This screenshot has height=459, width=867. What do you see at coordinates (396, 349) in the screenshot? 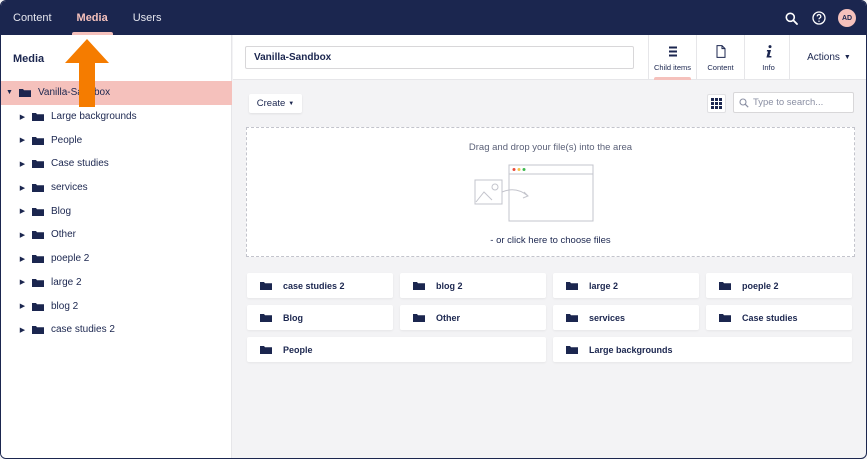
I see `folder-card: People` at bounding box center [396, 349].